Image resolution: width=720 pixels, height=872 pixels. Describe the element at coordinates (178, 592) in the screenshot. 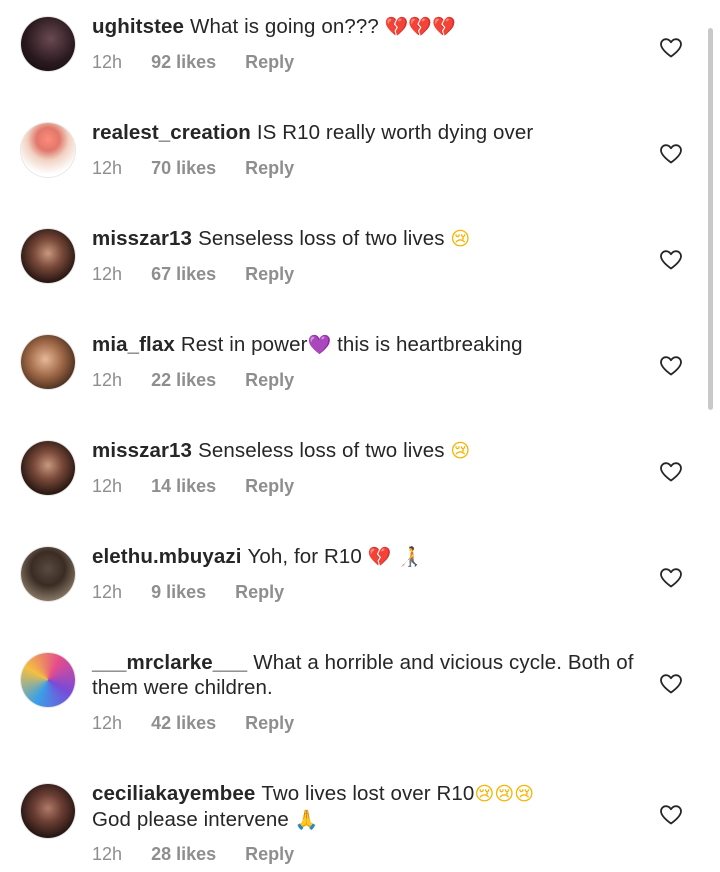

I see `comment-likes: 9 likes` at that location.